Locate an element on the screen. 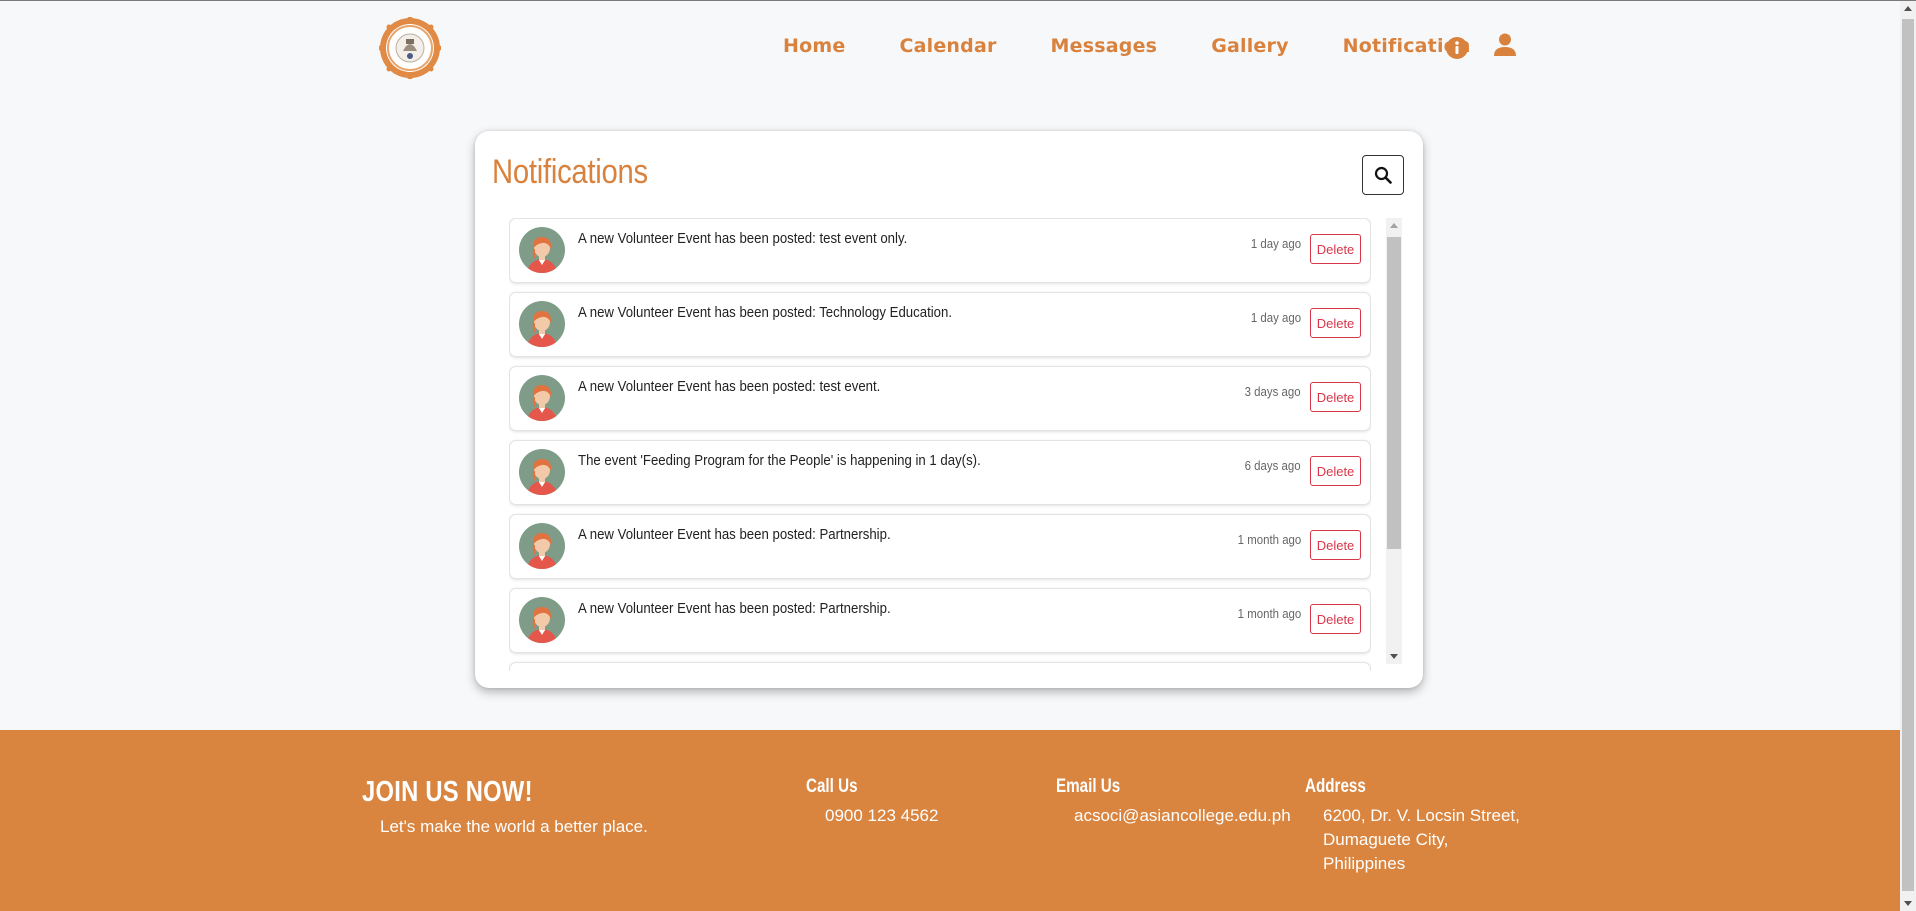  college-logo is located at coordinates (410, 48).